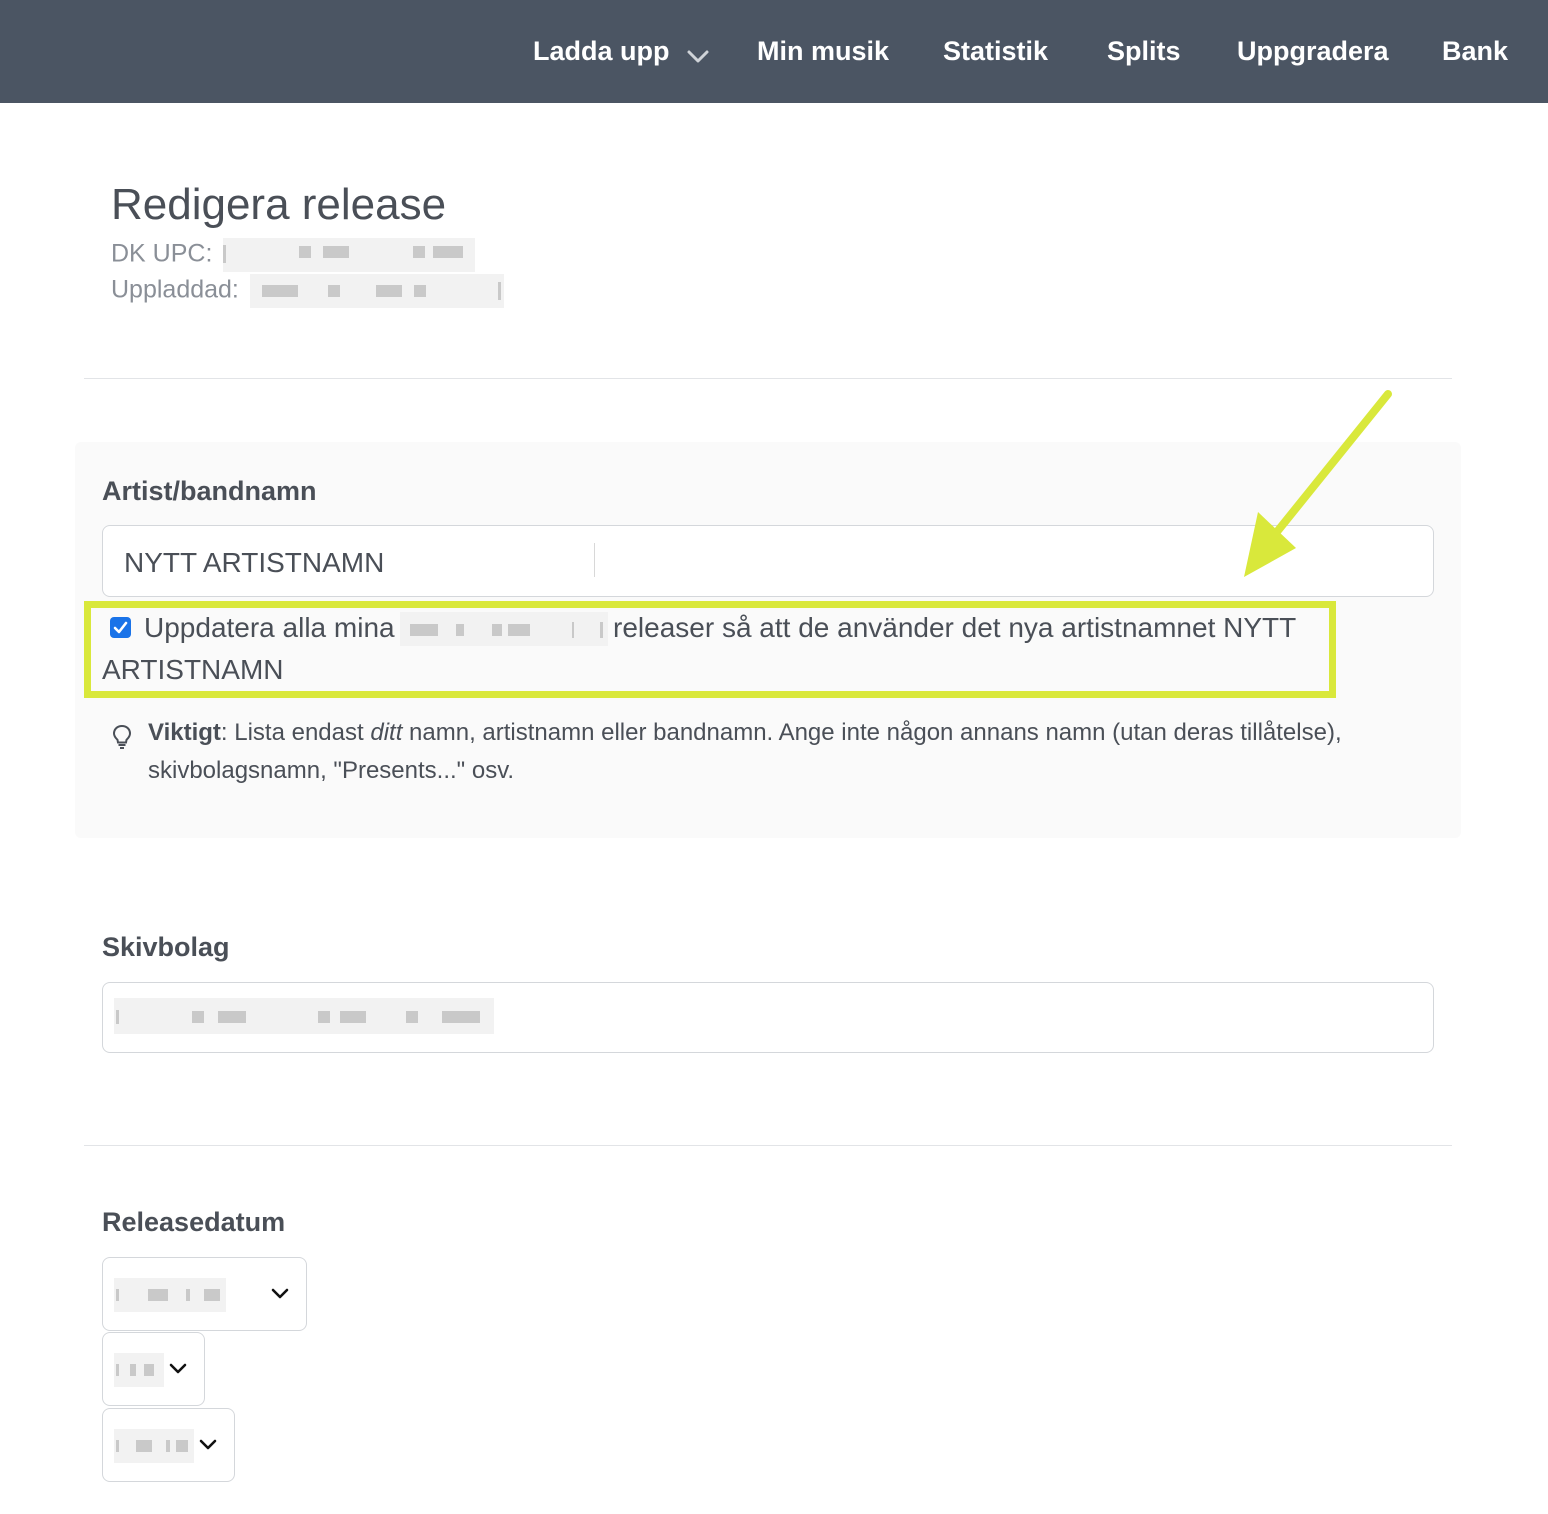 The image size is (1548, 1514). What do you see at coordinates (194, 1222) in the screenshot?
I see `release-date-label: Releasedatum` at bounding box center [194, 1222].